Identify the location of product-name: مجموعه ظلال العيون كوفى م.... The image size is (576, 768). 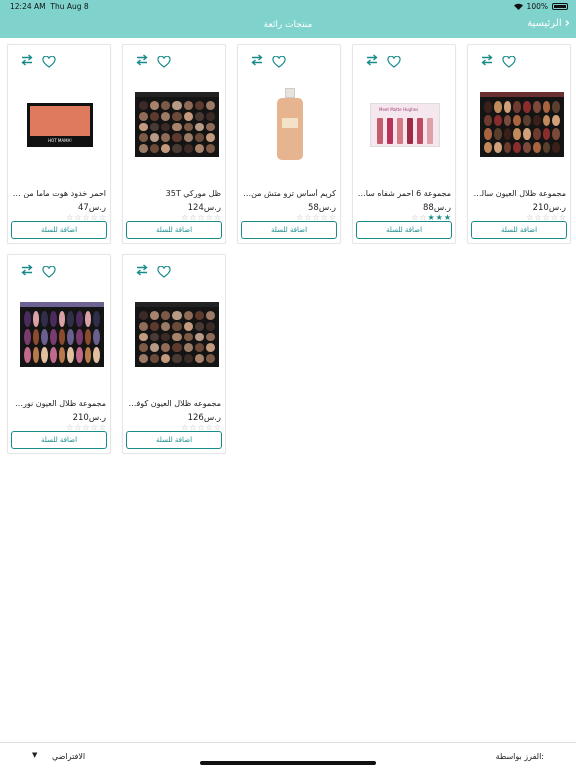
(174, 403).